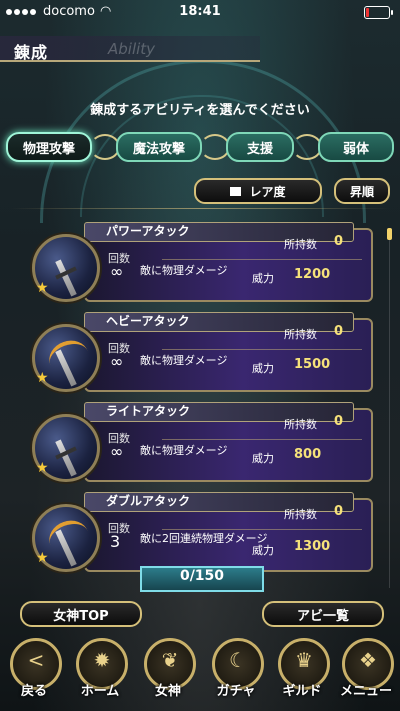 The image size is (400, 711). Describe the element at coordinates (115, 541) in the screenshot. I see `count-value: 3` at that location.